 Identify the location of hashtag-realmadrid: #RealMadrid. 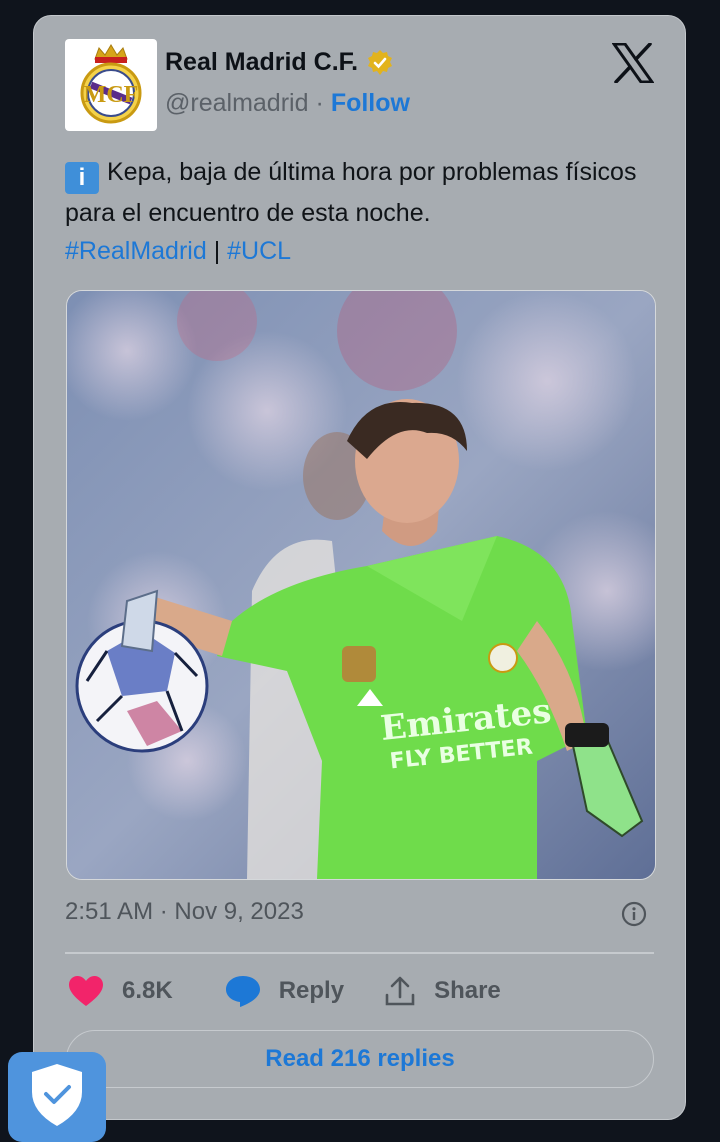
(136, 251).